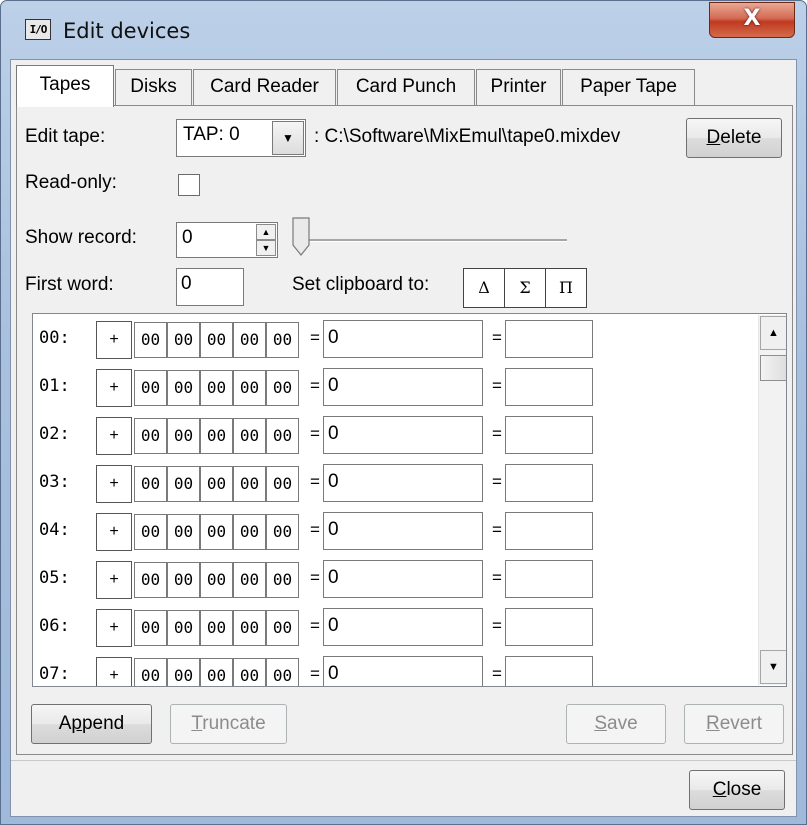 The image size is (807, 825). What do you see at coordinates (288, 138) in the screenshot?
I see `chevron-down-icon: ▼` at bounding box center [288, 138].